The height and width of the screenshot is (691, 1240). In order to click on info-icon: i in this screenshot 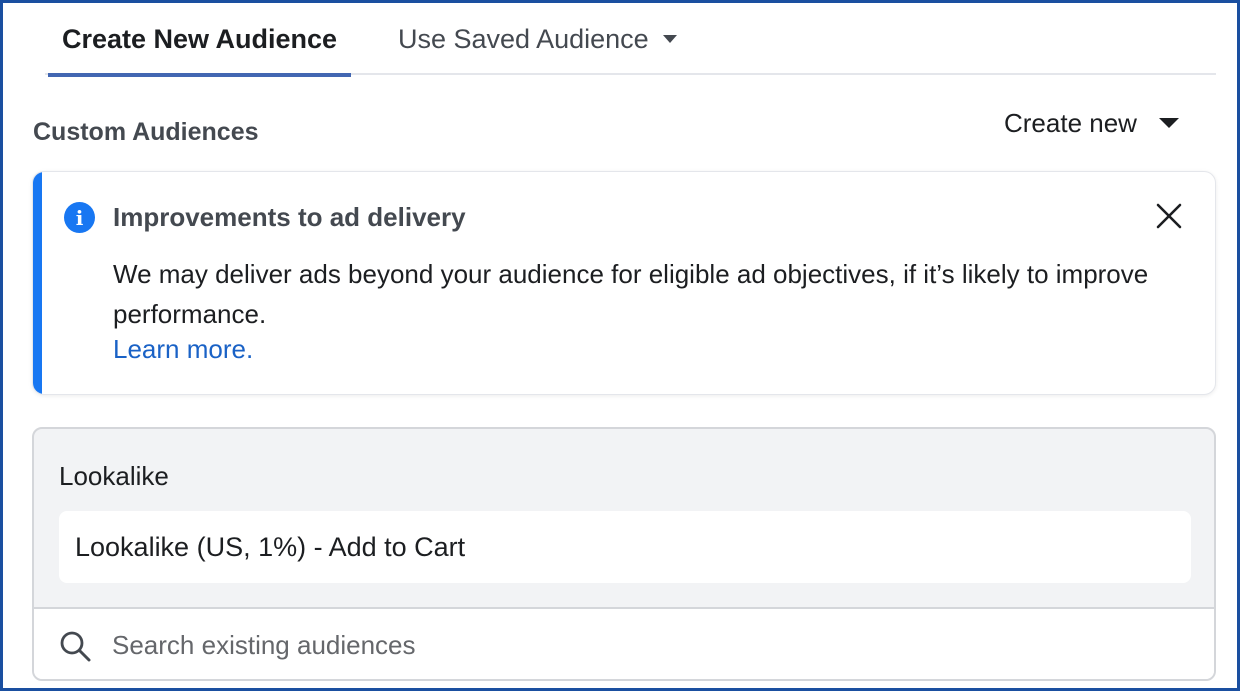, I will do `click(79, 217)`.